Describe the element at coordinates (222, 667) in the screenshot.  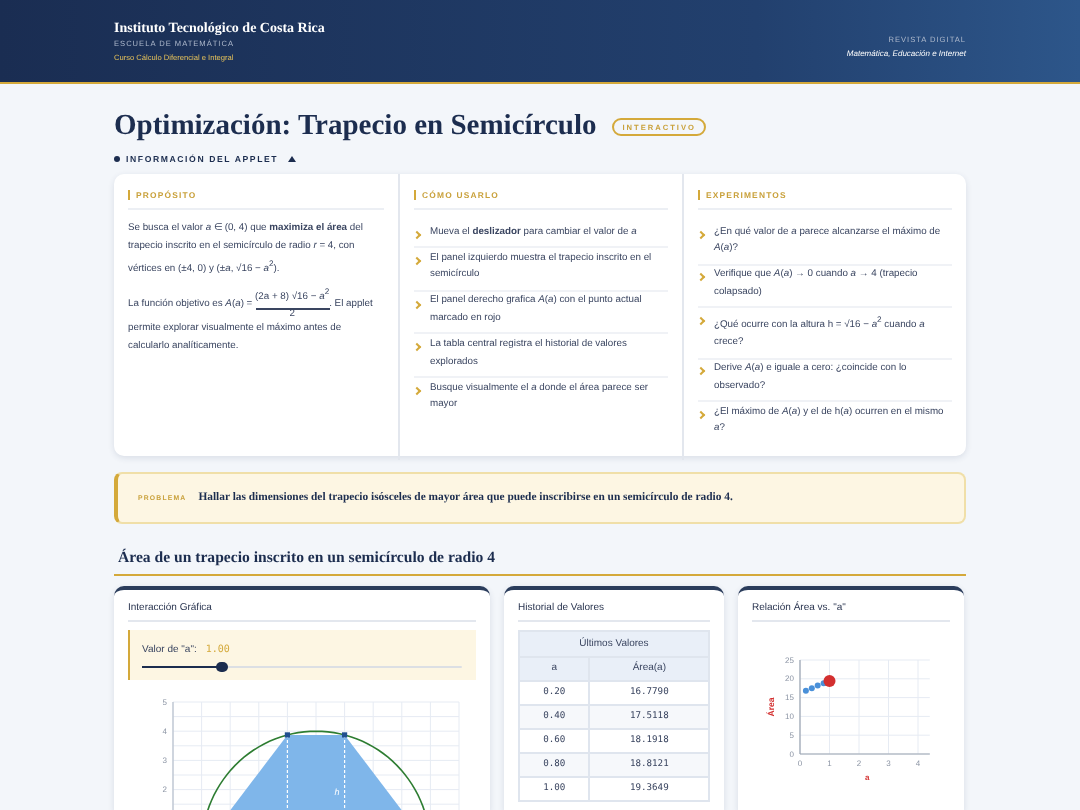
I see `slider-thumb` at that location.